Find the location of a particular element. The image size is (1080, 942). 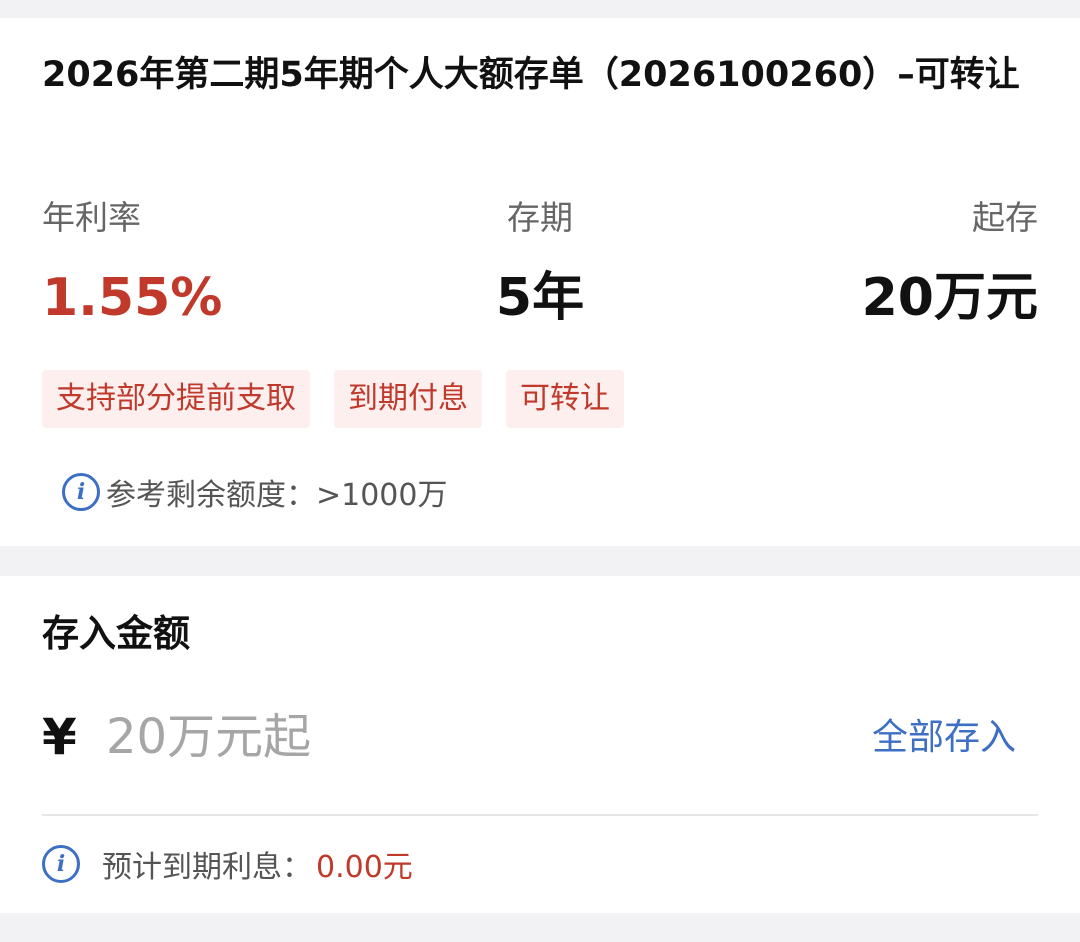

quota-value: >1000万 is located at coordinates (382, 495).